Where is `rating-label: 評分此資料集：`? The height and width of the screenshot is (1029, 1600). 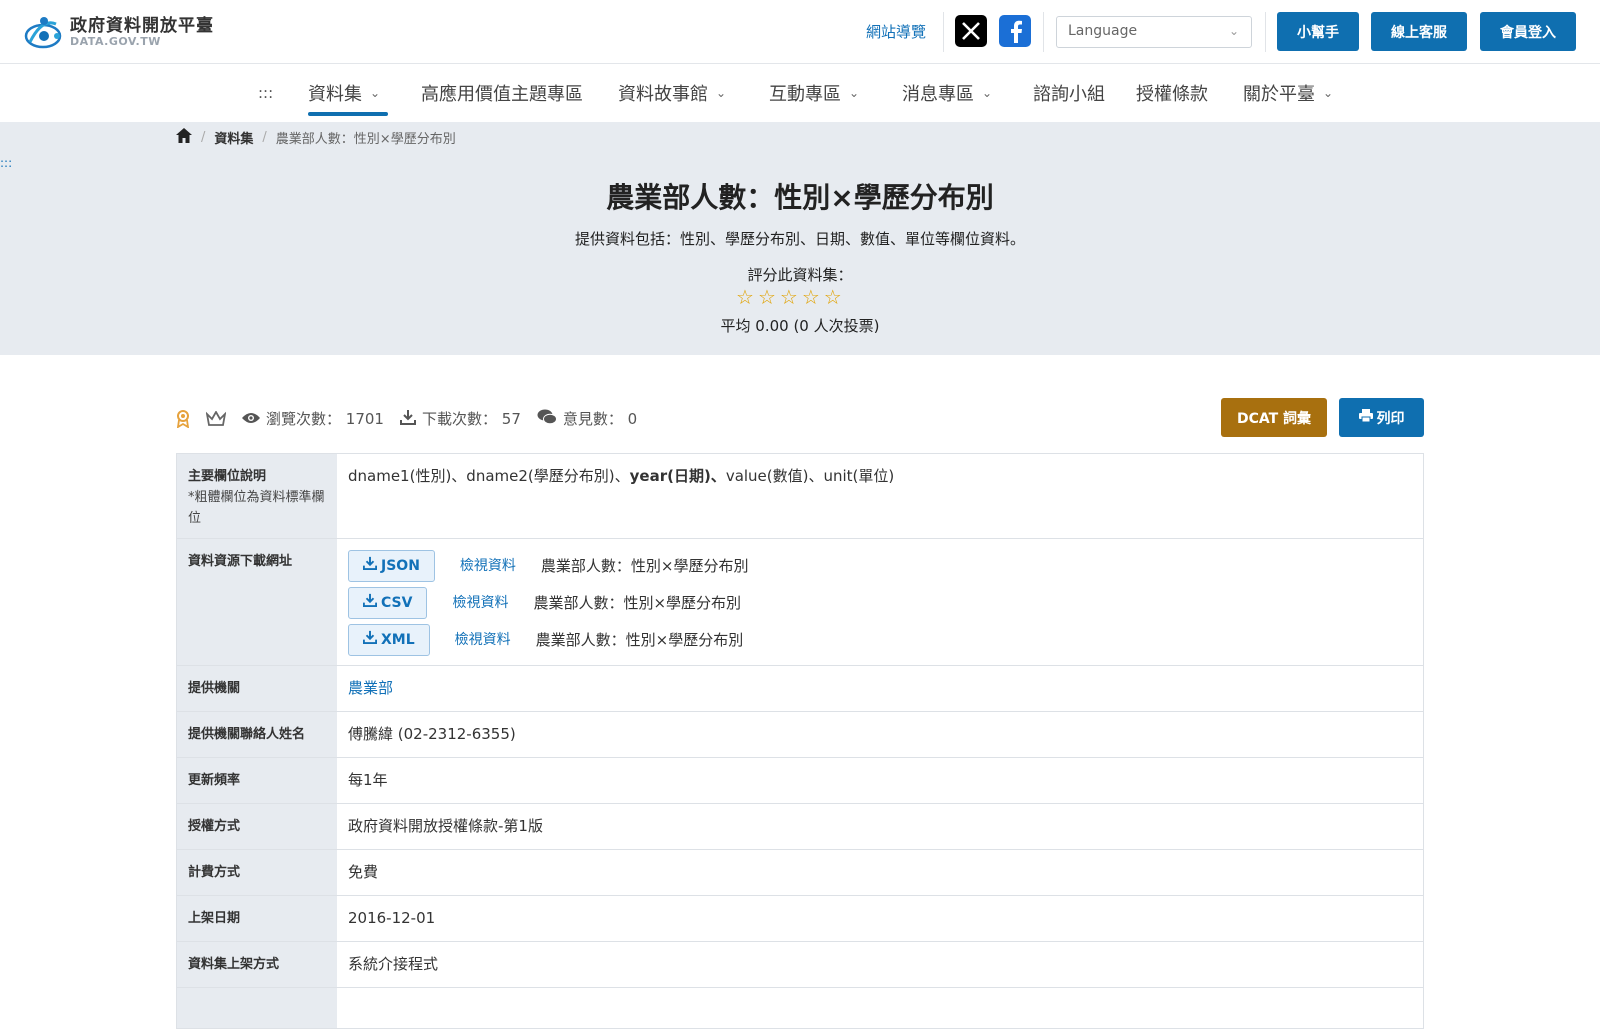 rating-label: 評分此資料集： is located at coordinates (800, 275).